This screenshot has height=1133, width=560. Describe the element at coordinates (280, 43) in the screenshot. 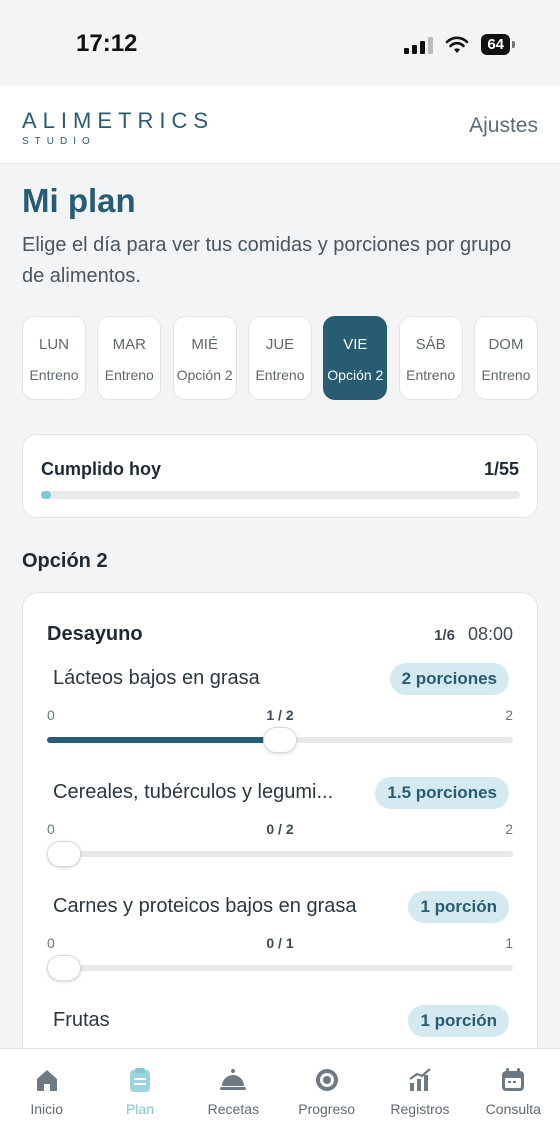

I see `status-bar: 17:12 64` at that location.